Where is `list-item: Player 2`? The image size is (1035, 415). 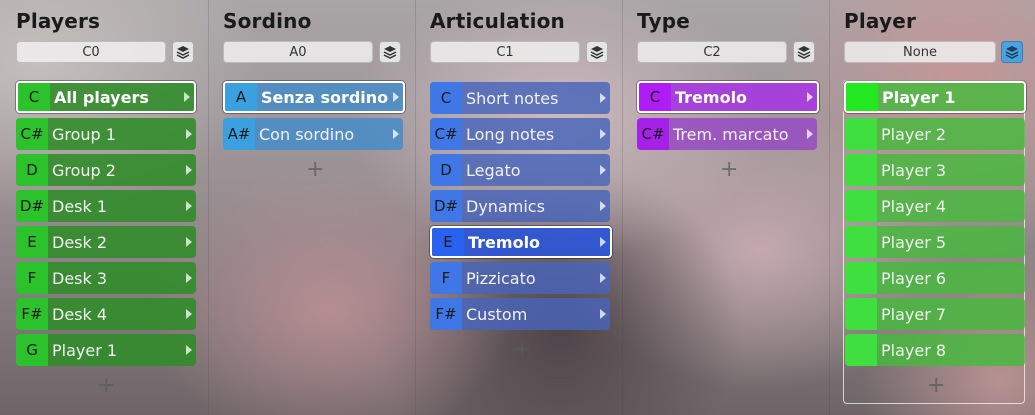
list-item: Player 2 is located at coordinates (935, 134).